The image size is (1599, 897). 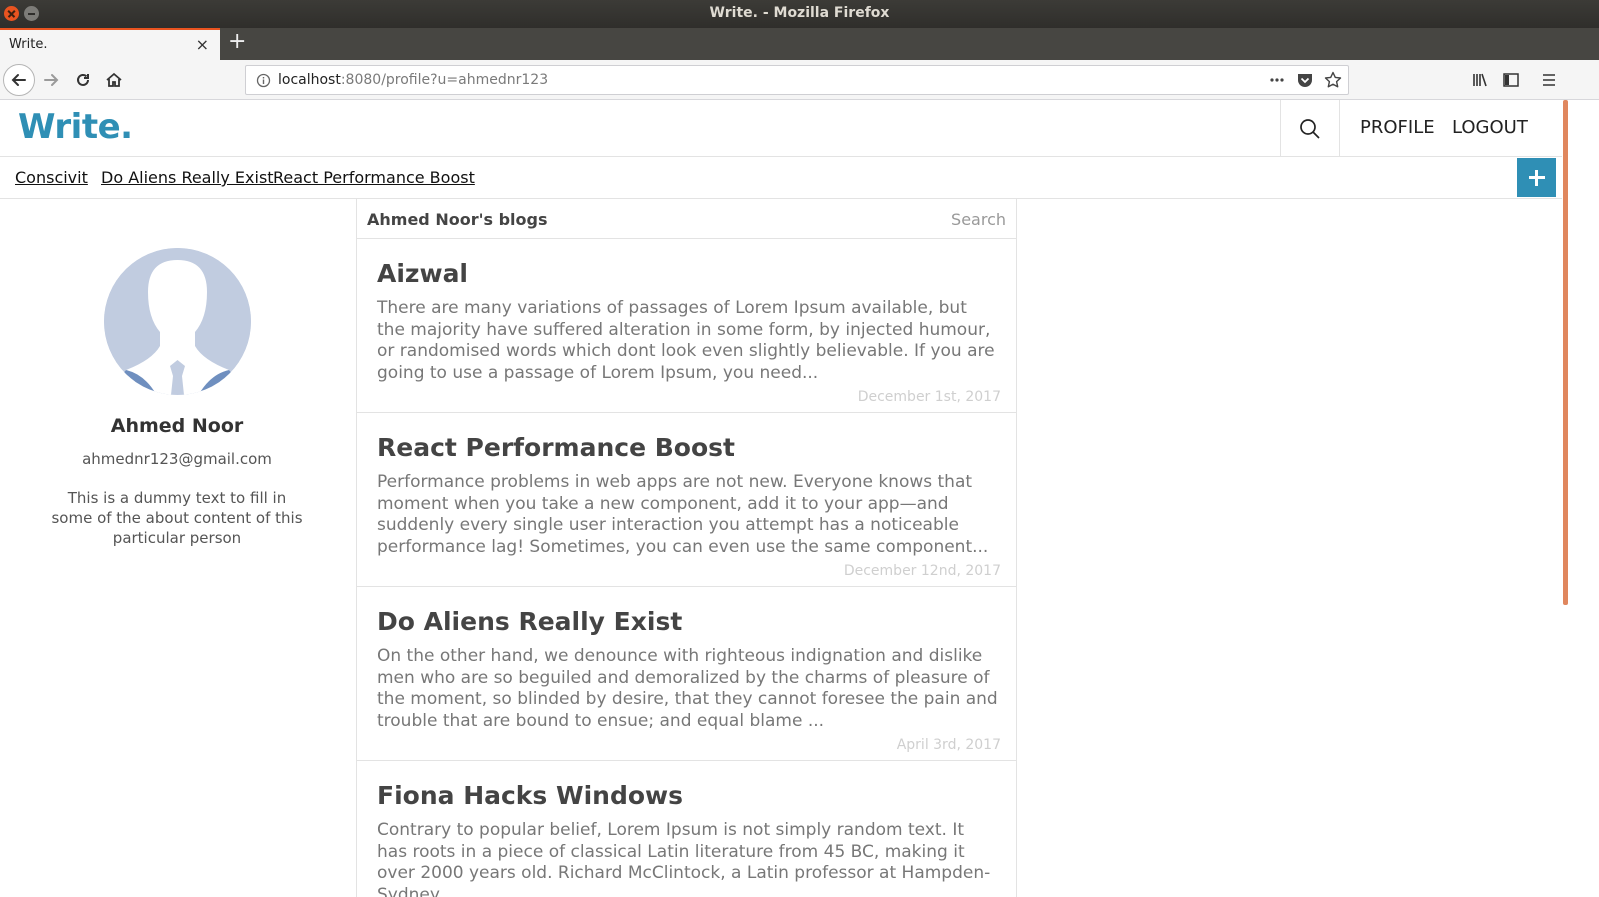 What do you see at coordinates (457, 219) in the screenshot?
I see `blog-list-title: Ahmed Noor's blogs` at bounding box center [457, 219].